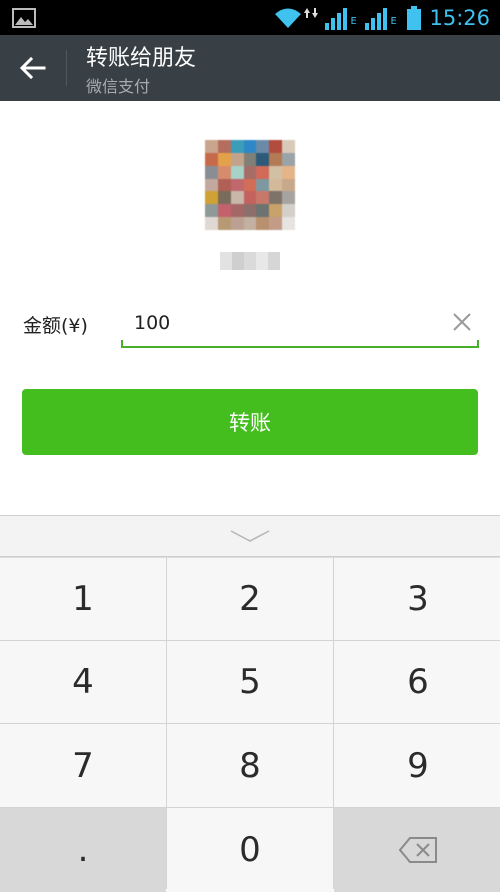  Describe the element at coordinates (118, 86) in the screenshot. I see `page-subtitle: 微信支付` at that location.